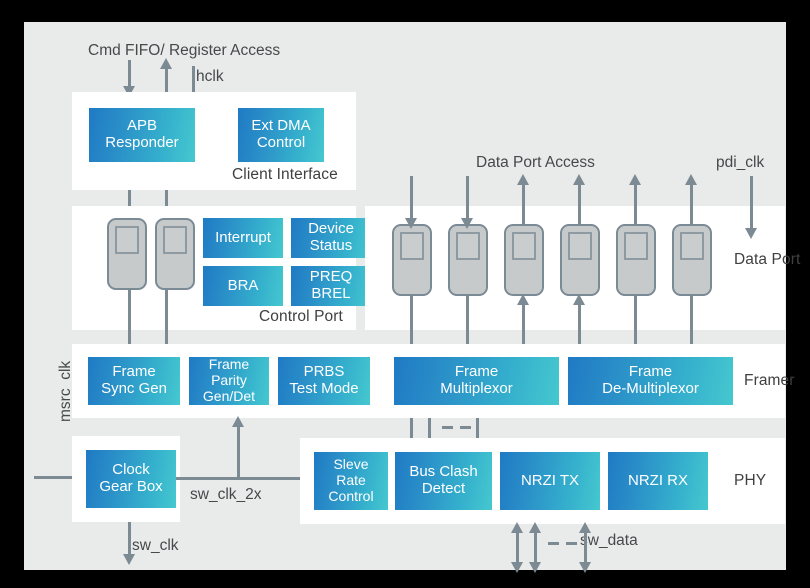  I want to click on block-clock-gear-box: Clock Gear Box, so click(131, 479).